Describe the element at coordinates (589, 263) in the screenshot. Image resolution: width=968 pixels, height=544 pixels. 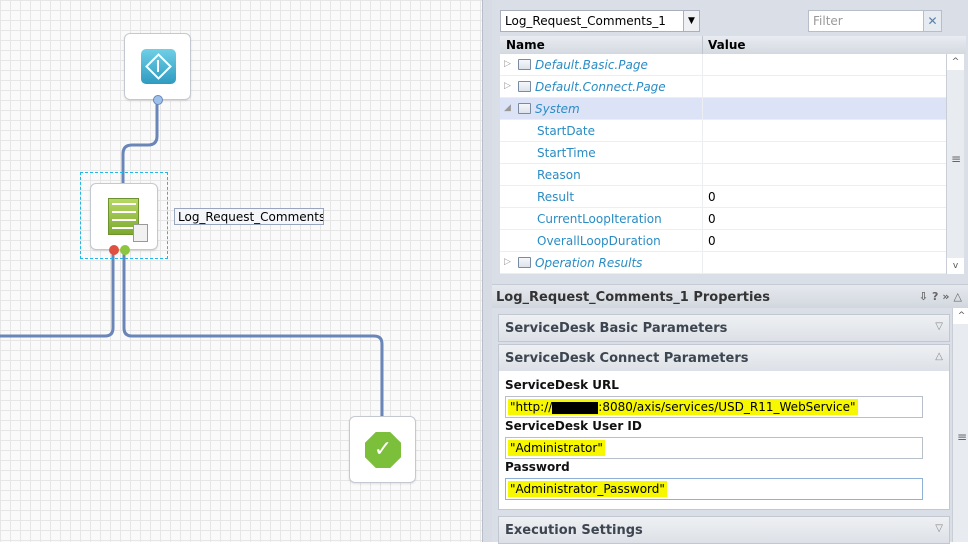
I see `row-name: Operation Results` at that location.